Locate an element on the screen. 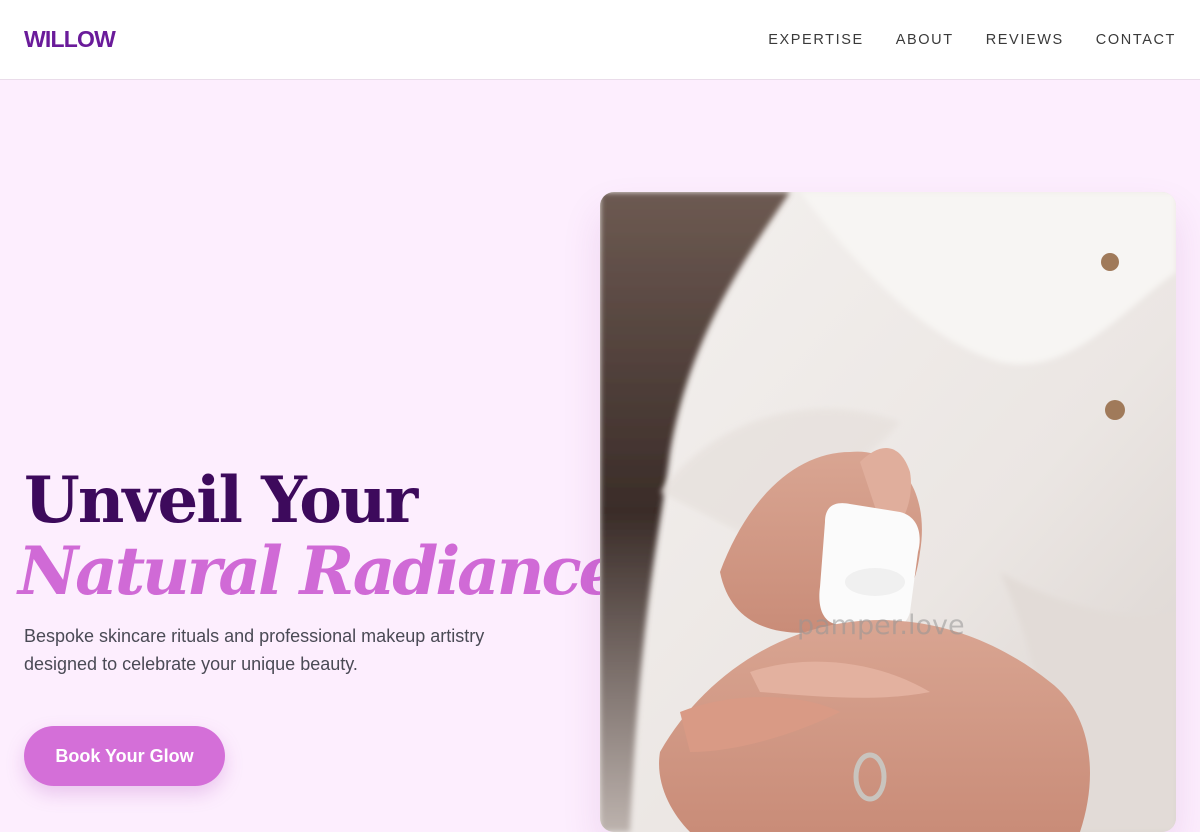 This screenshot has height=832, width=1200. top-navigation-bar: WILLOW EXPERTISE ABOUT REVIEWS CONTACT is located at coordinates (600, 40).